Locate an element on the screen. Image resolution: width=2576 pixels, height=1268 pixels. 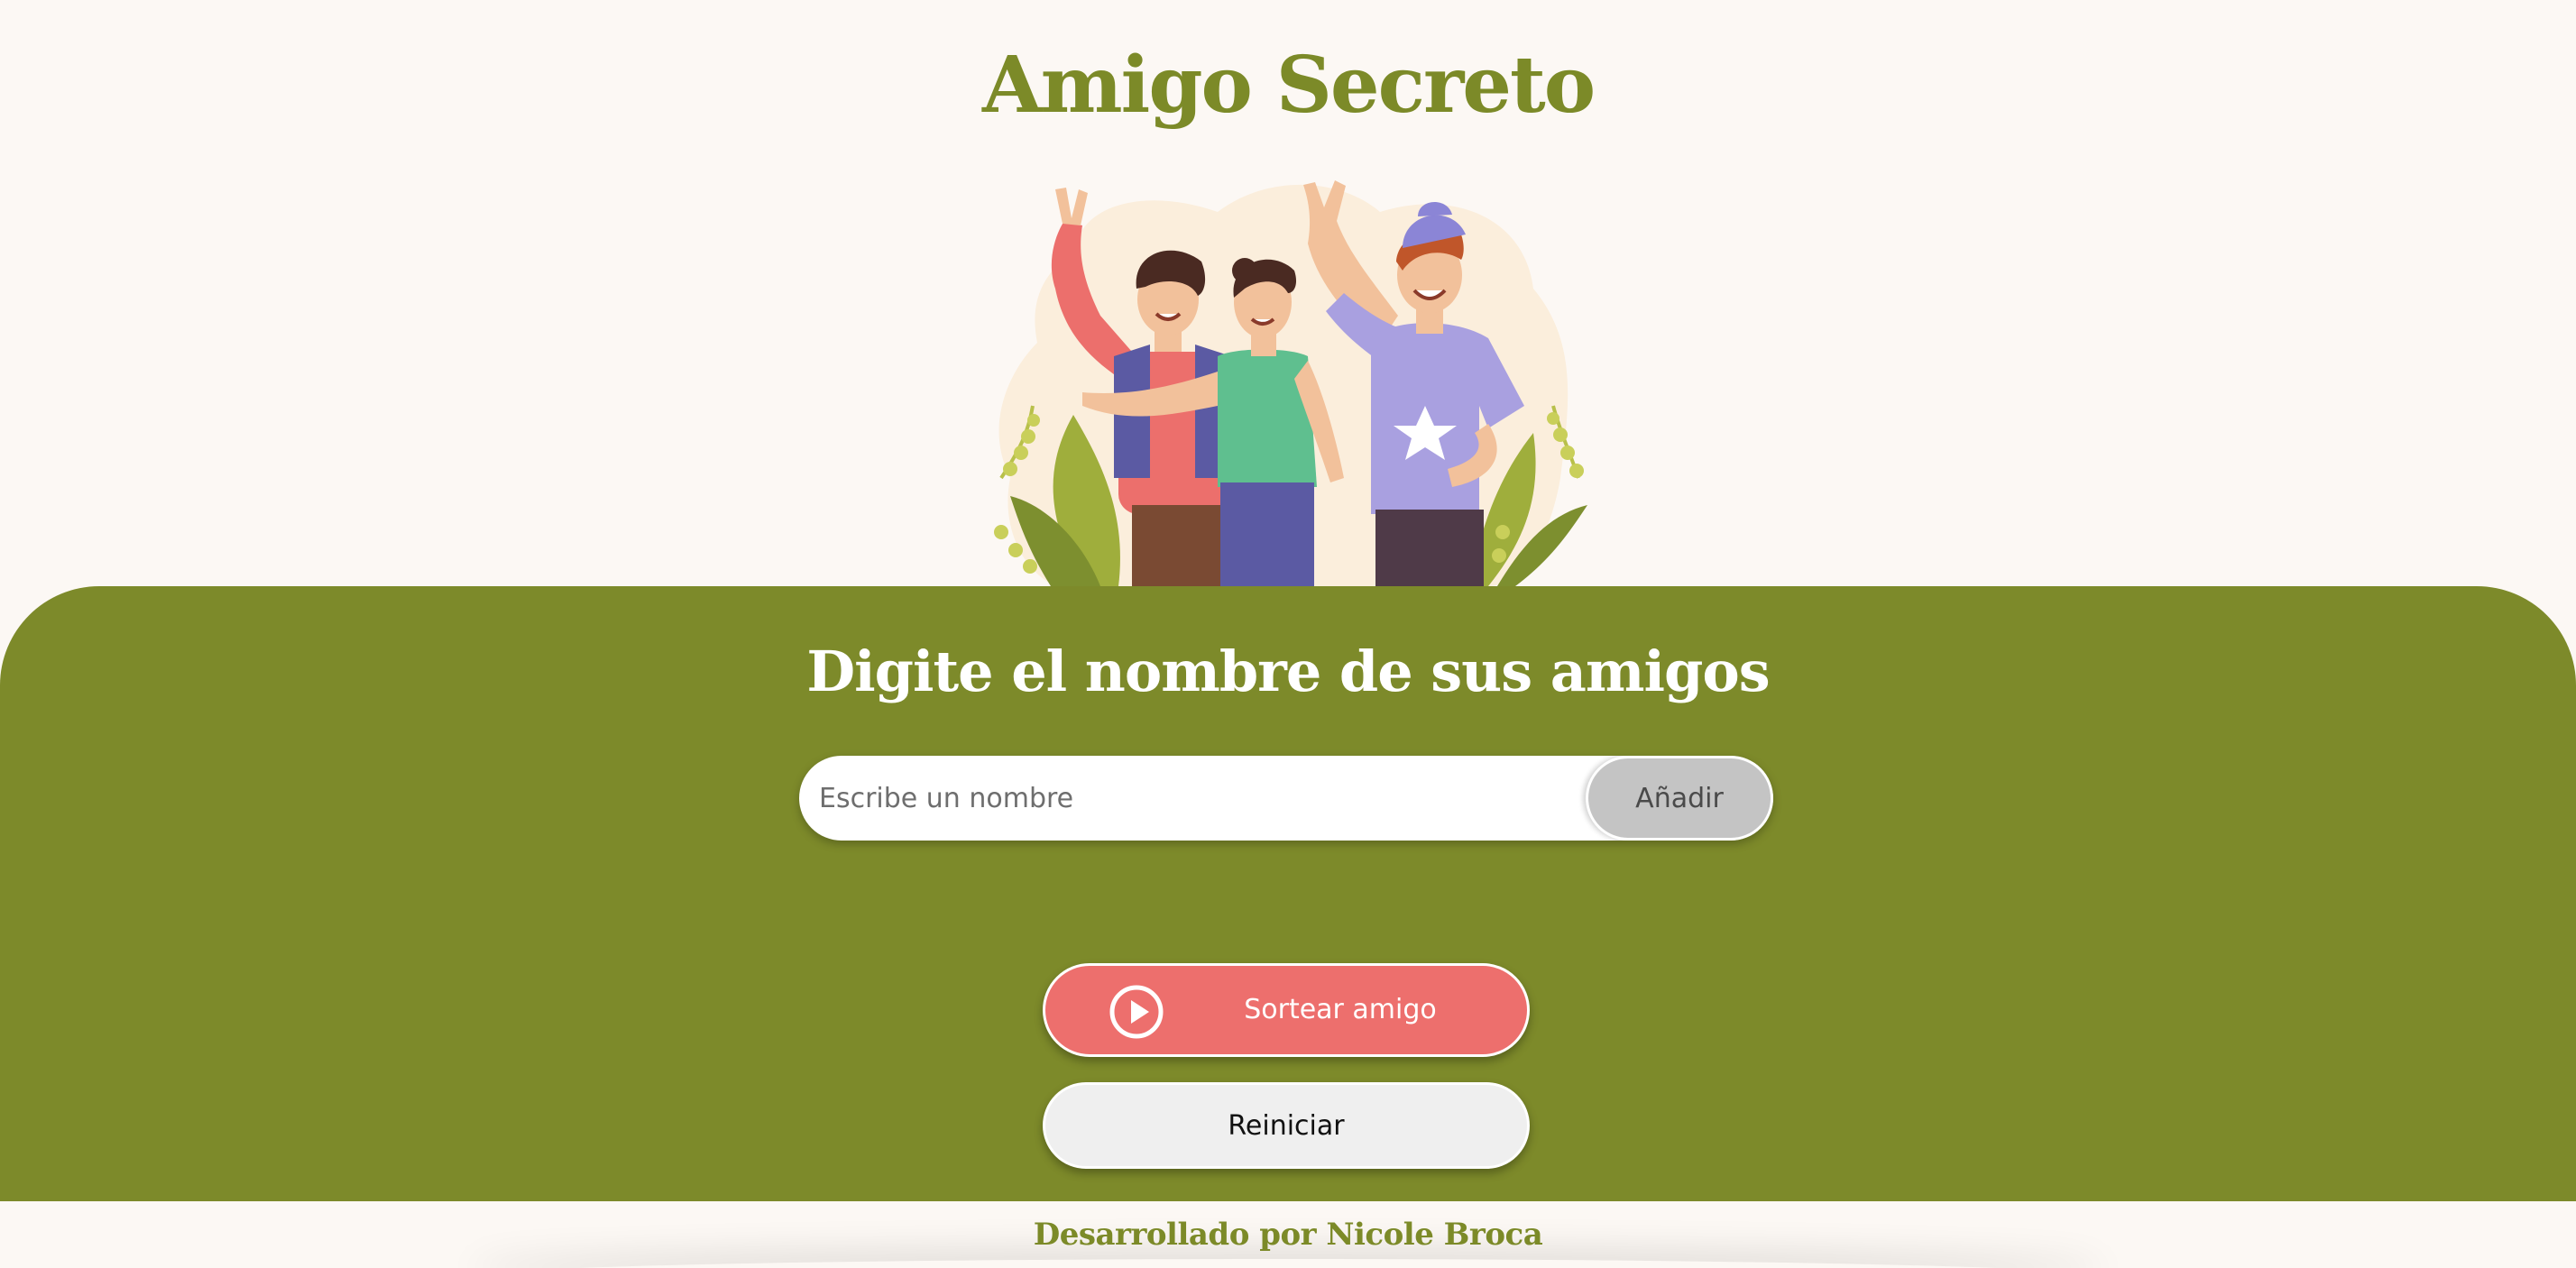
input-row: Añadir is located at coordinates (1286, 798).